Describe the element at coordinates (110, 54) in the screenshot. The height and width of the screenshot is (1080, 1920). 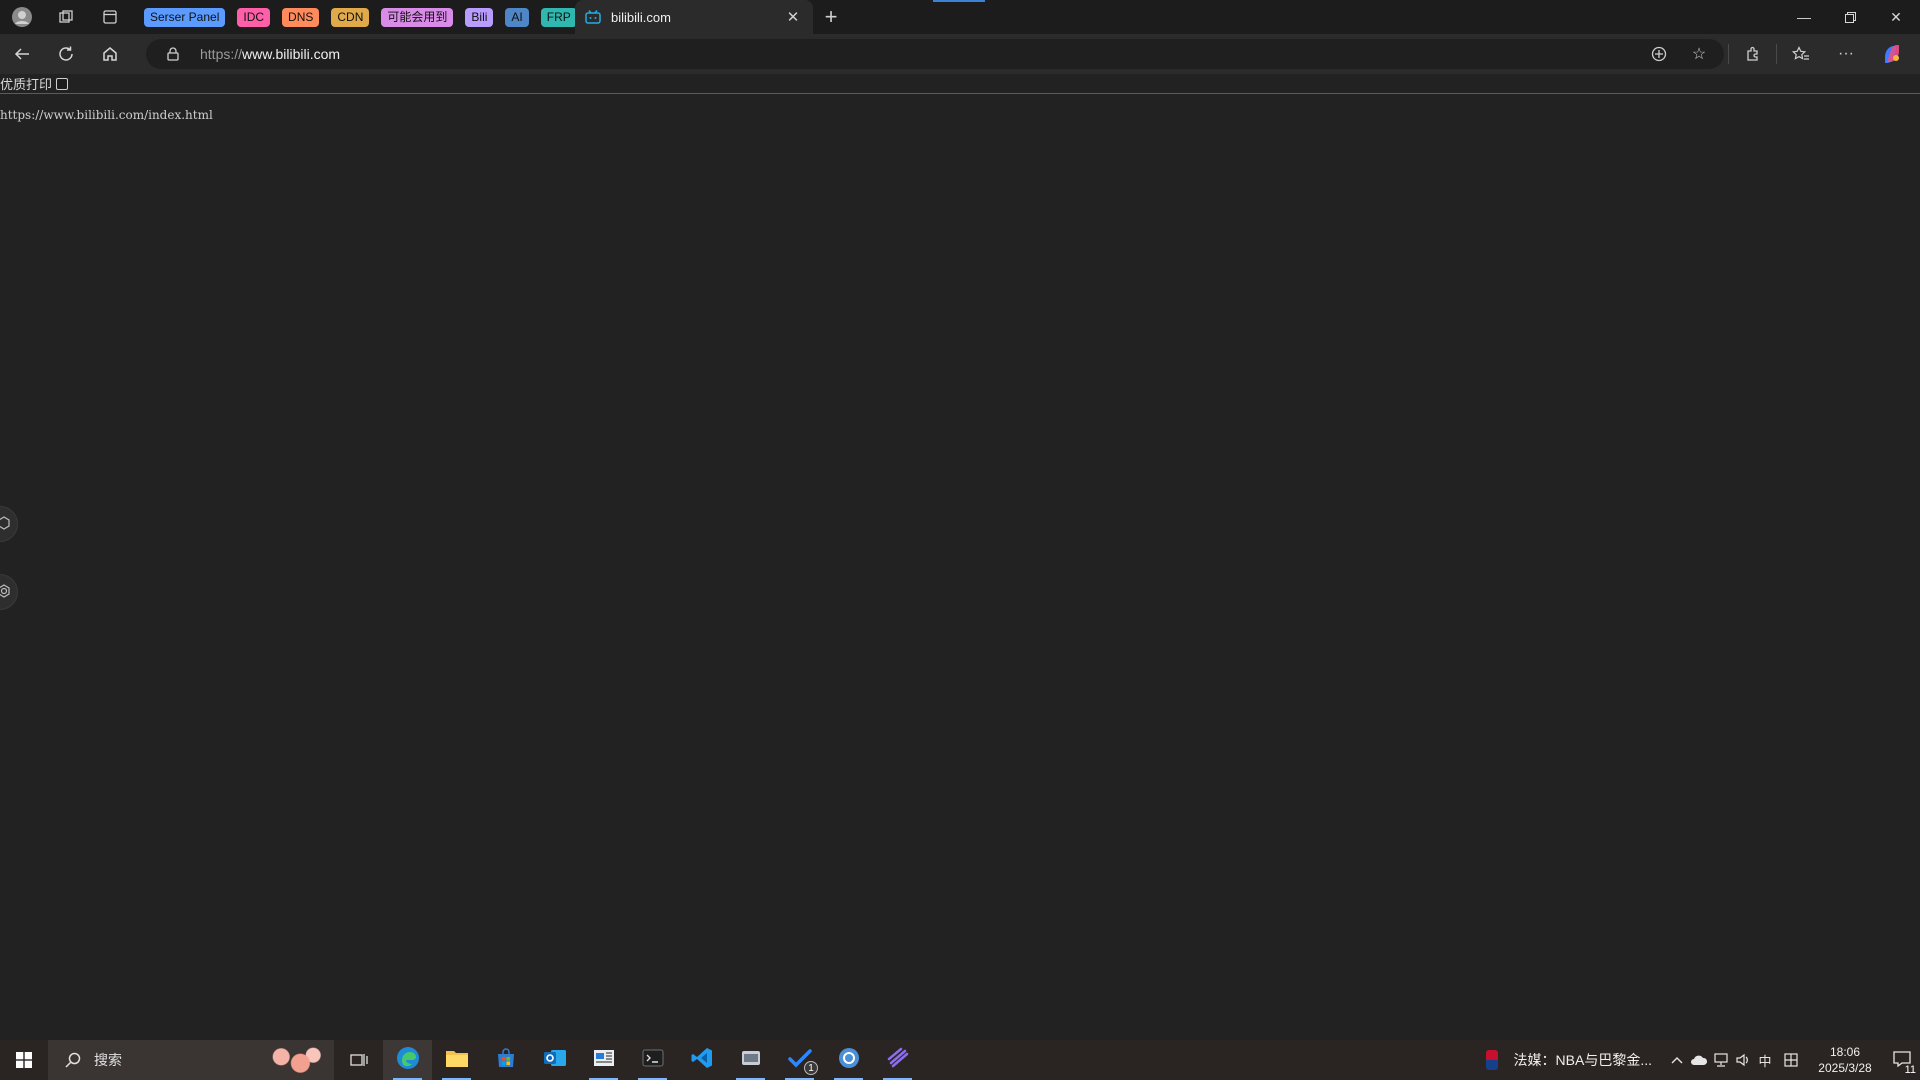
I see `home-button` at that location.